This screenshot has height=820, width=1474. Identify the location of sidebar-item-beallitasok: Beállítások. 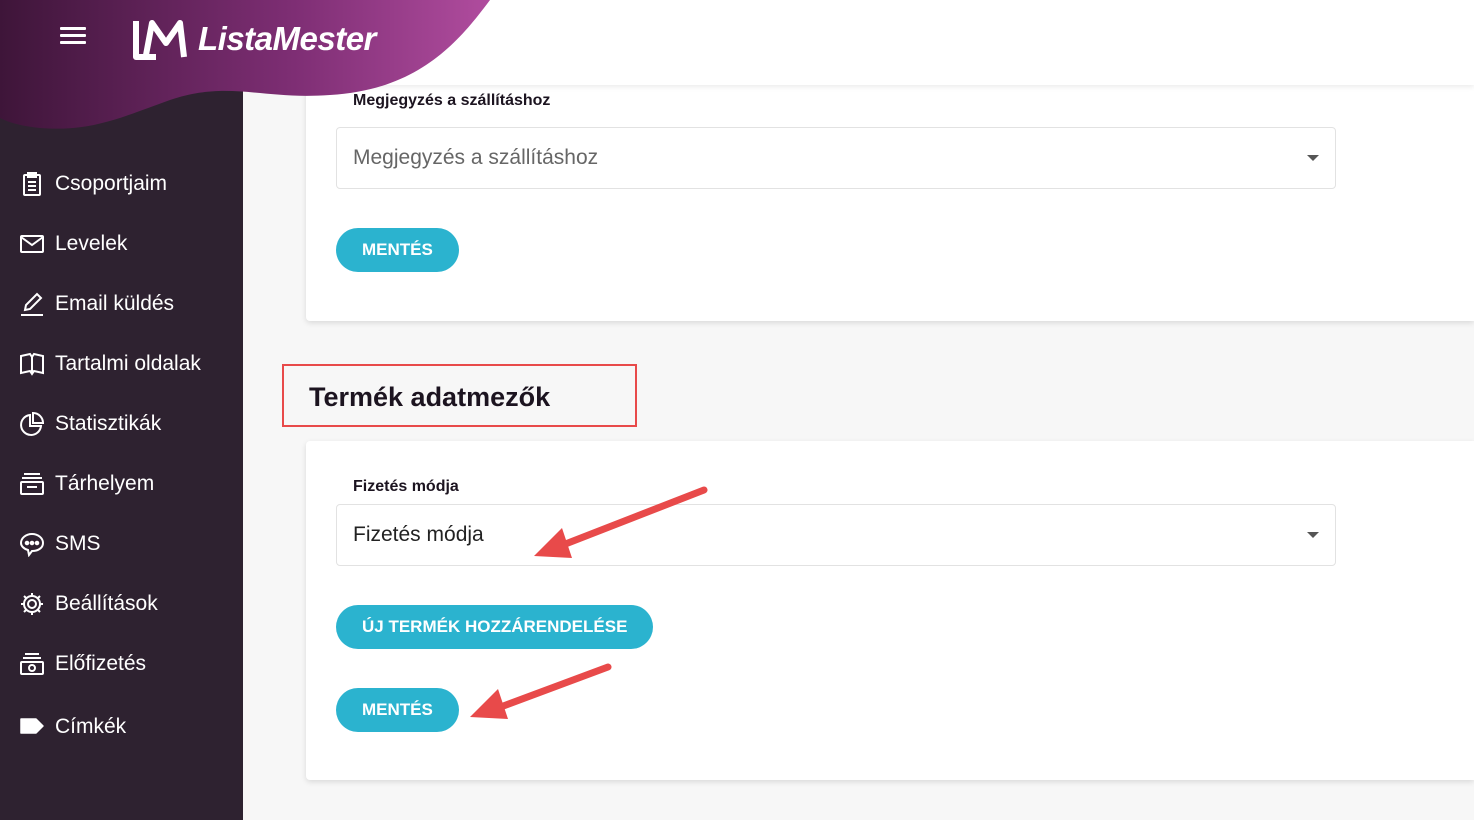
(121, 604).